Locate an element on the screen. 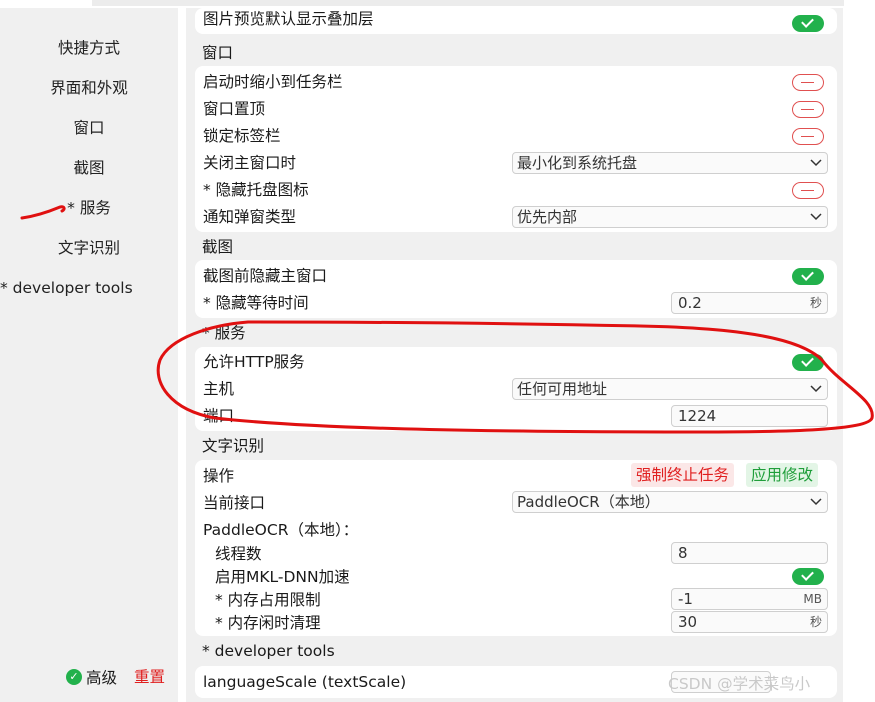 This screenshot has width=875, height=702. port-value: 1224 is located at coordinates (697, 416).